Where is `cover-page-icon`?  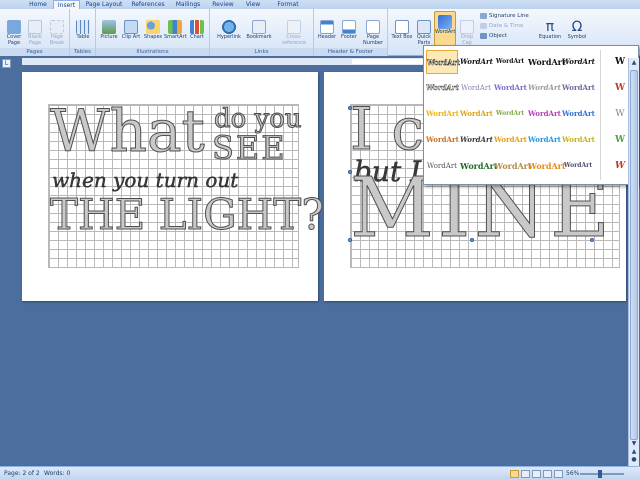 cover-page-icon is located at coordinates (14, 27).